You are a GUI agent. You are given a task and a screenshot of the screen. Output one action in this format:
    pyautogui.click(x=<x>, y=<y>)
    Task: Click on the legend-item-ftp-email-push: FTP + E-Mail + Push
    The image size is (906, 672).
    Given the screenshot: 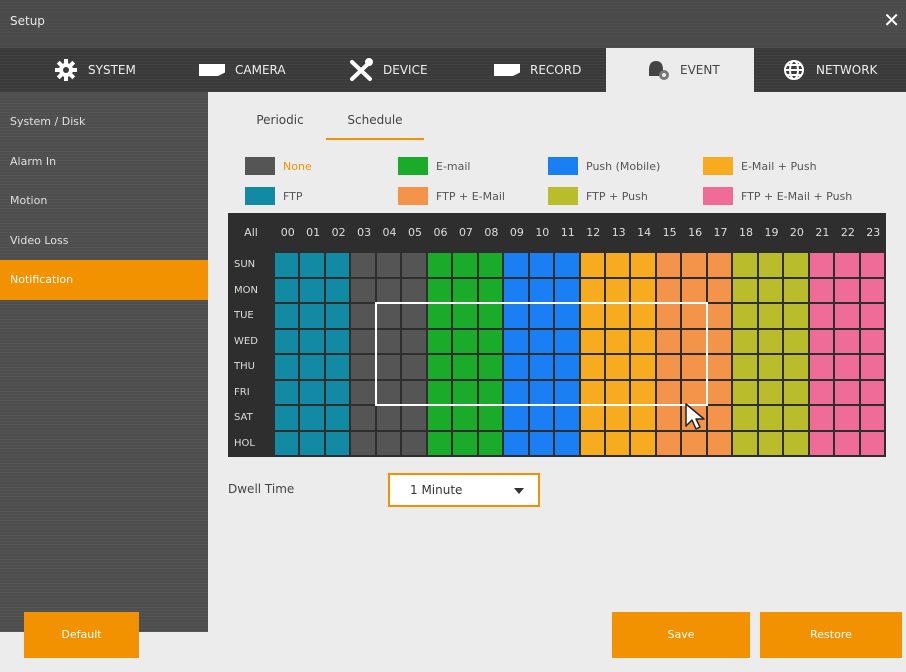 What is the action you would take?
    pyautogui.click(x=777, y=196)
    